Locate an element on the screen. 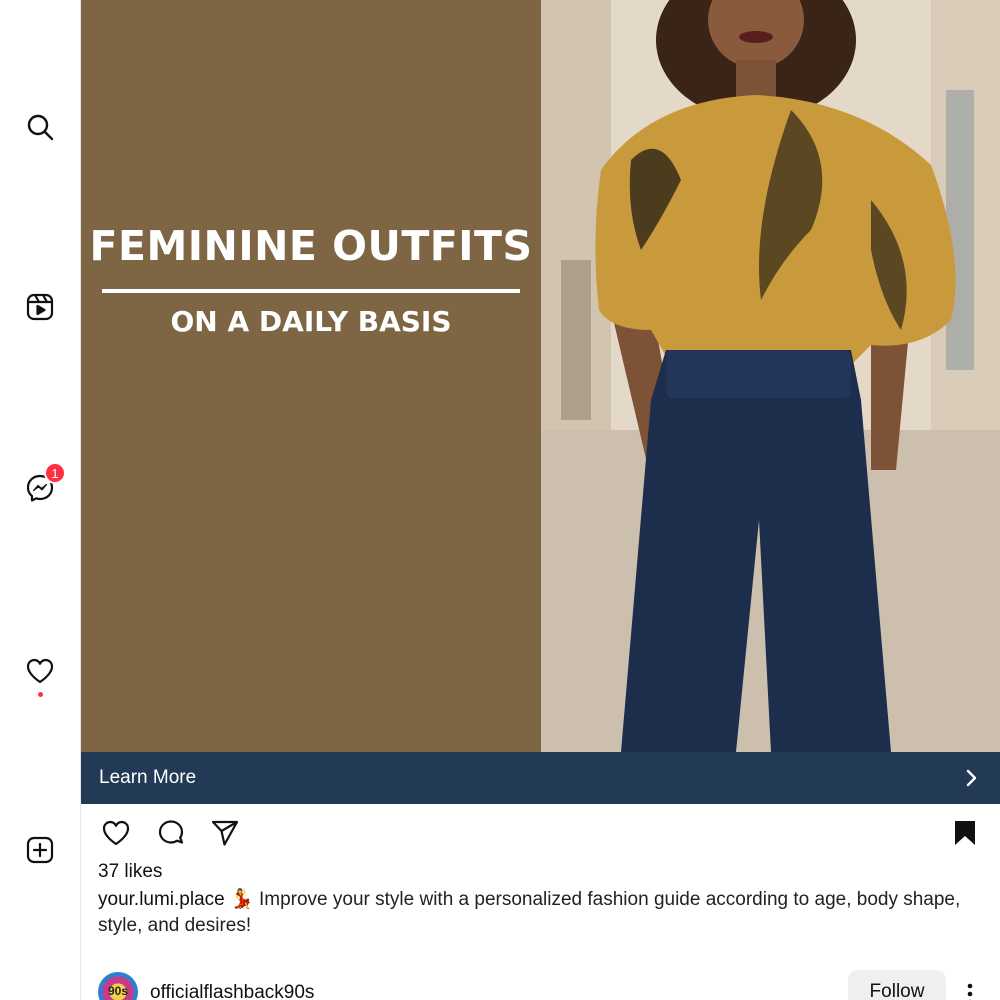  suggested-account: 90s officialflashback90s Follow is located at coordinates (543, 985).